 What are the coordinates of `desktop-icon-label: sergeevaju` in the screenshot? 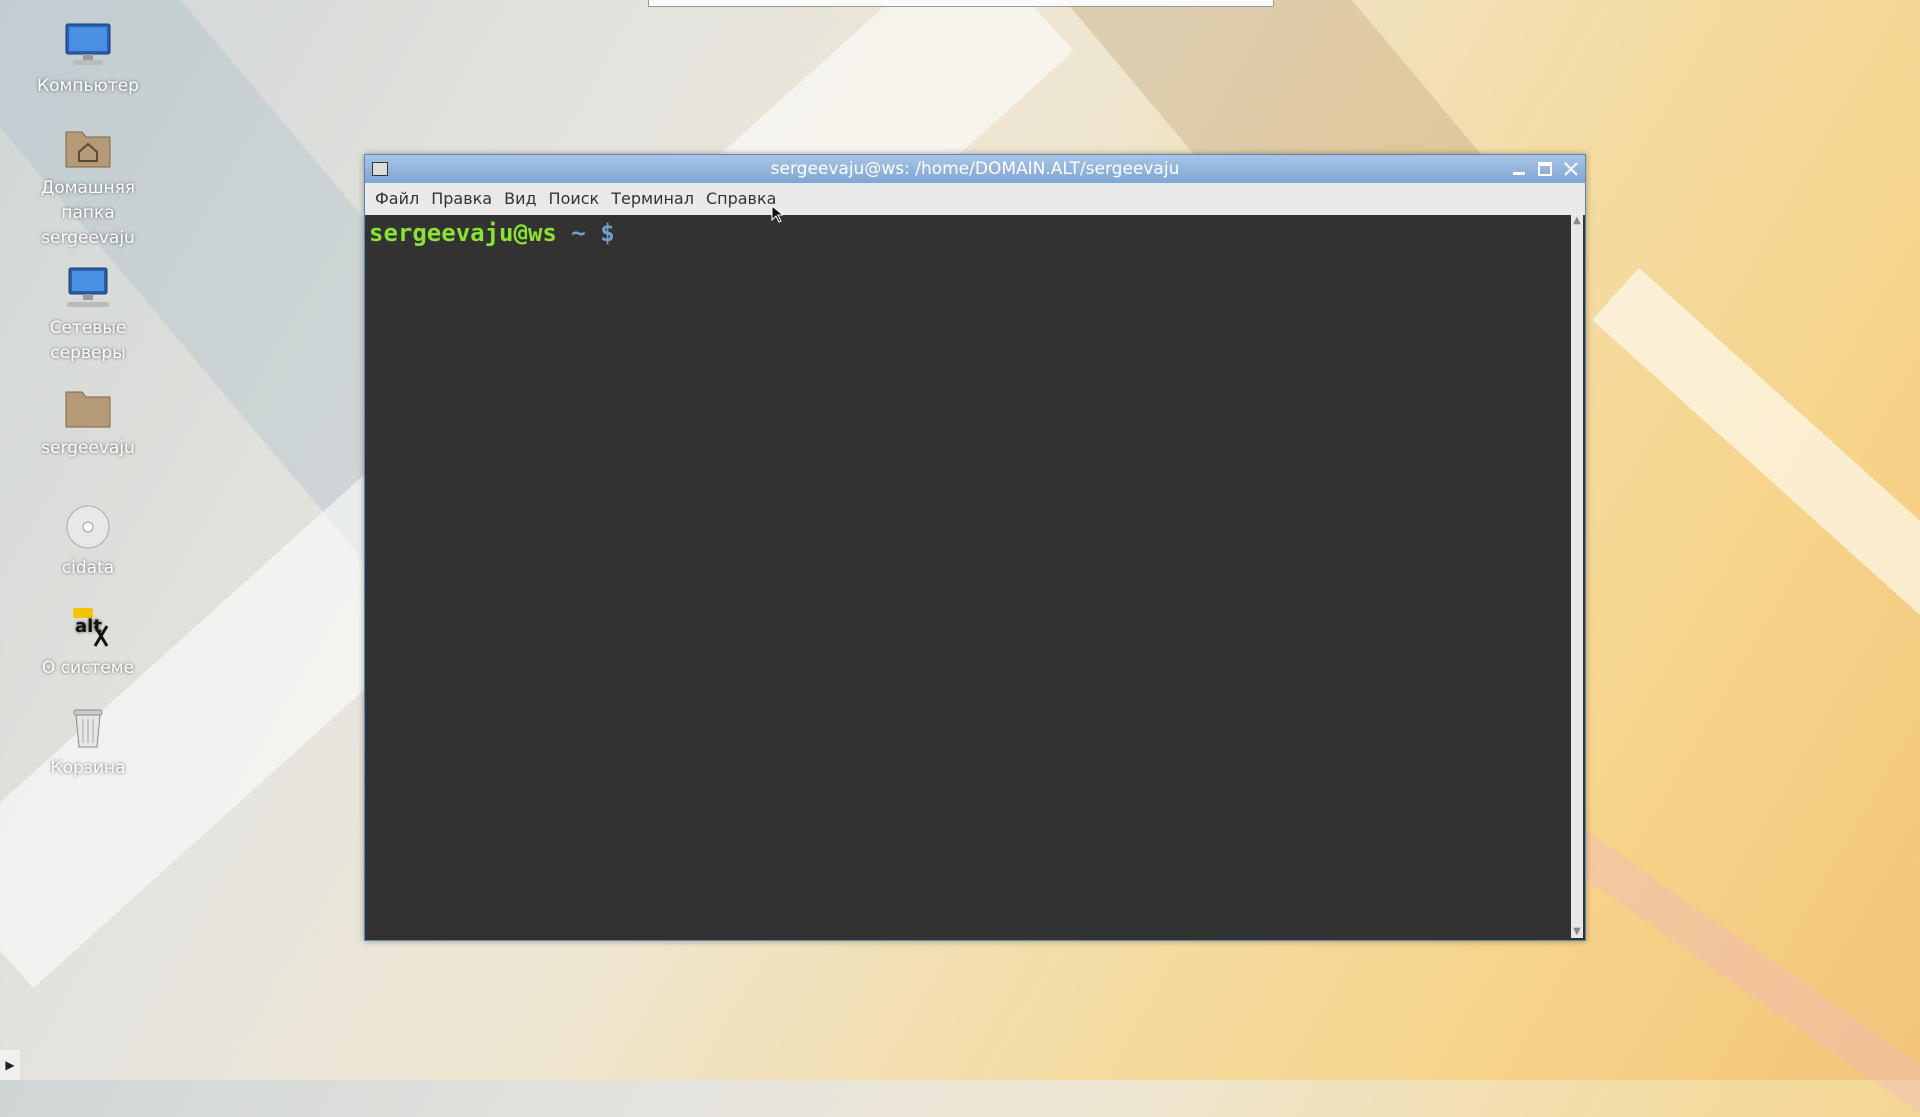 It's located at (88, 448).